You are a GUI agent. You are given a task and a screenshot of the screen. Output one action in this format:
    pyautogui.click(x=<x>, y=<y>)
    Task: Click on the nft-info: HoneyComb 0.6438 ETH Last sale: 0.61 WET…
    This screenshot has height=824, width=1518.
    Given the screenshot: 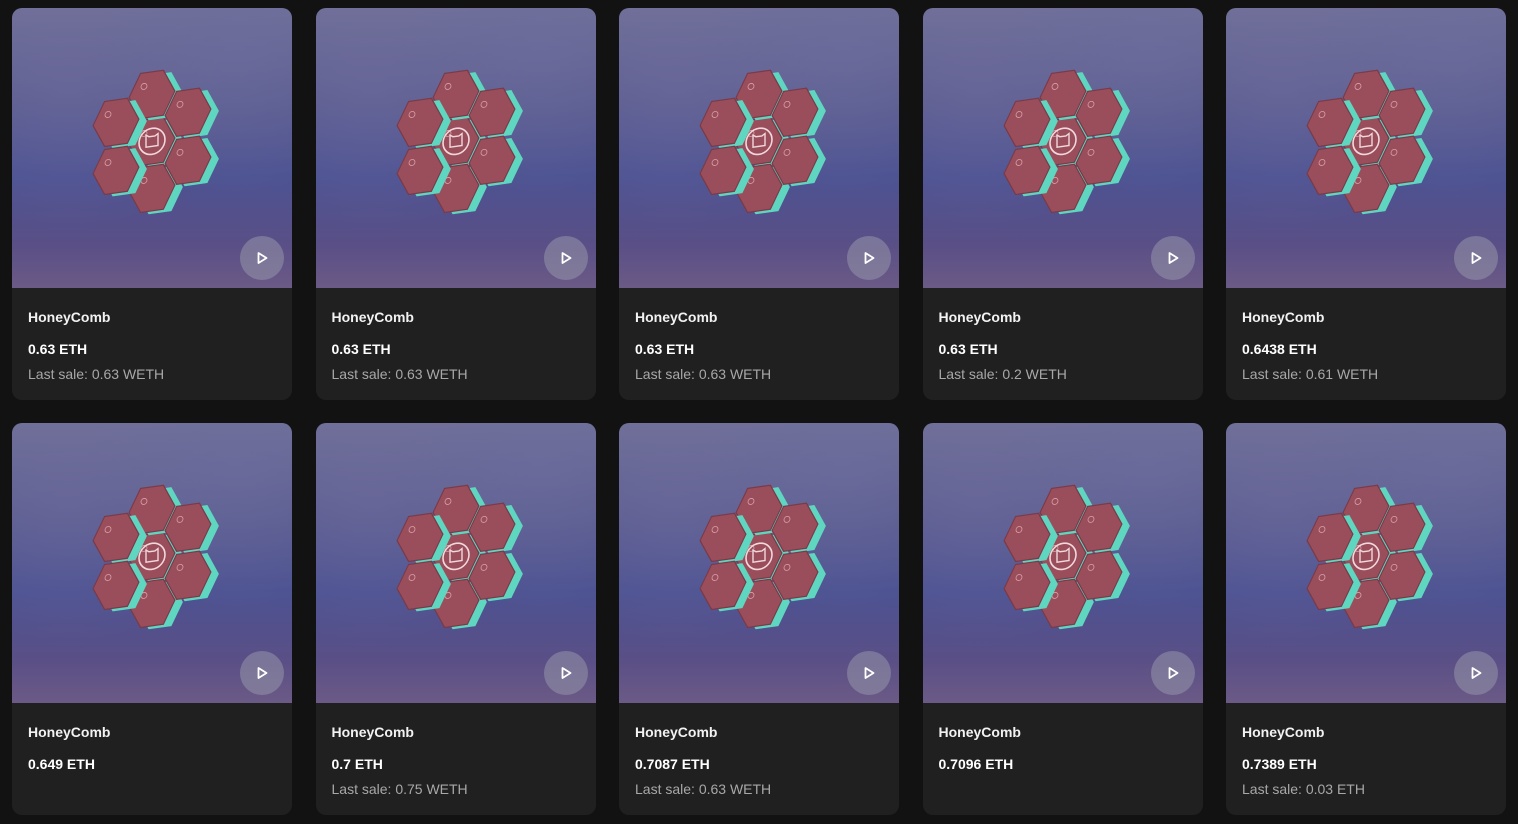 What is the action you would take?
    pyautogui.click(x=1366, y=335)
    